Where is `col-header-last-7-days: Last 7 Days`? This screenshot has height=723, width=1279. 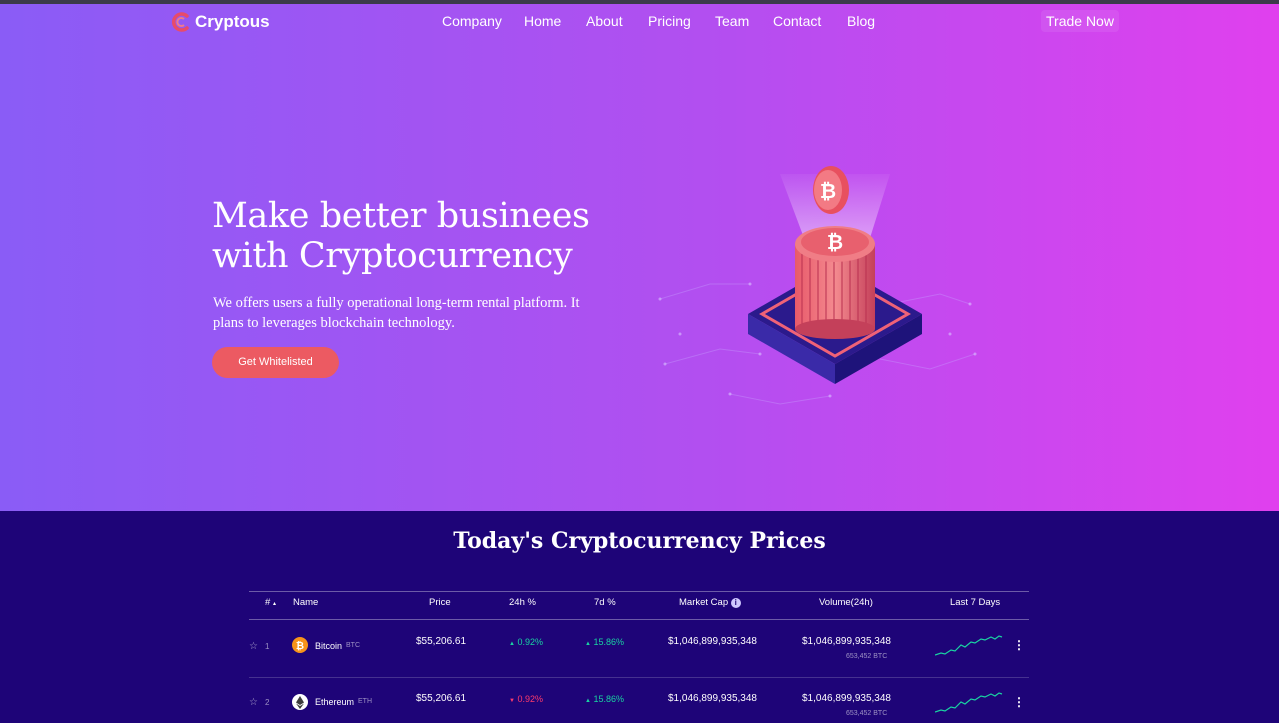 col-header-last-7-days: Last 7 Days is located at coordinates (975, 602).